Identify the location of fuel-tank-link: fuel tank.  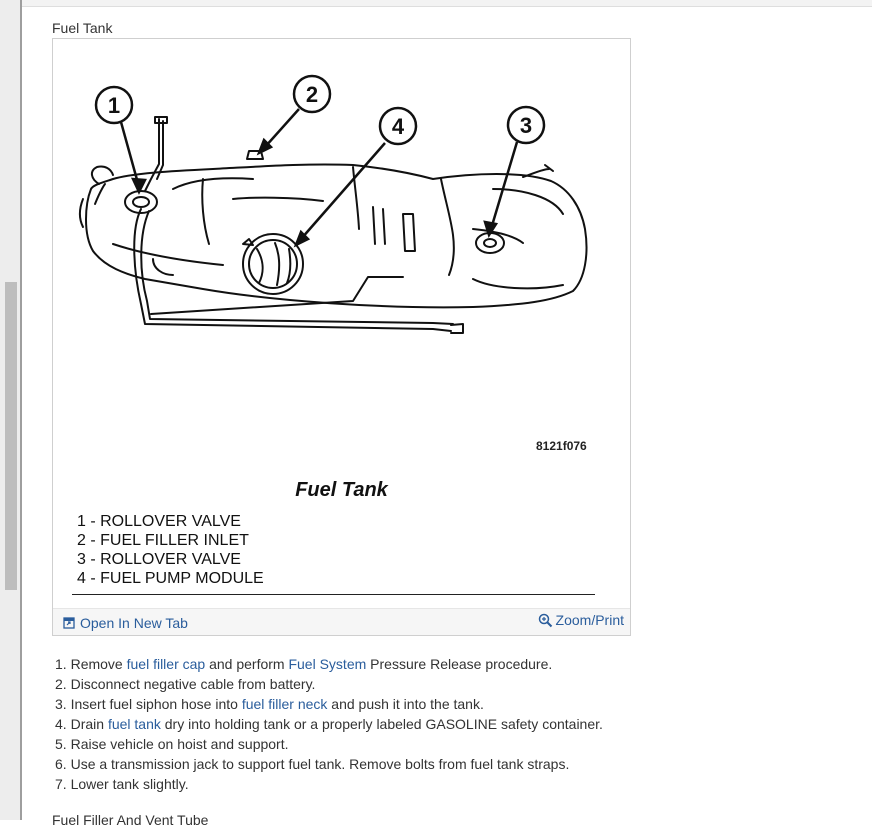
(134, 724).